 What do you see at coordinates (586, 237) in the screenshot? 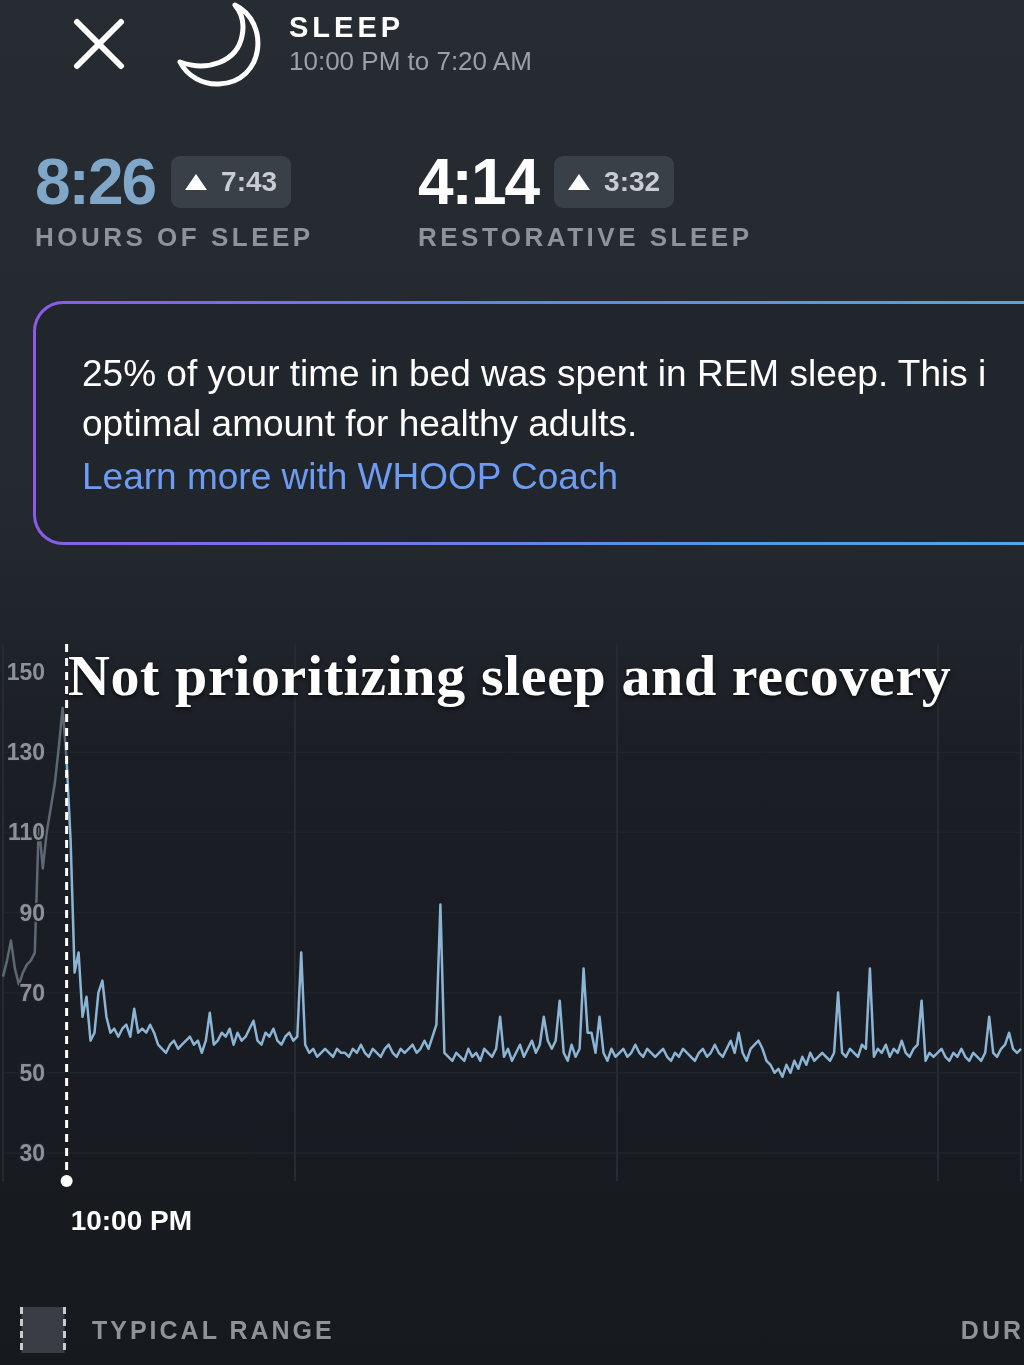
I see `stat-label: RESTORATIVE SLEEP` at bounding box center [586, 237].